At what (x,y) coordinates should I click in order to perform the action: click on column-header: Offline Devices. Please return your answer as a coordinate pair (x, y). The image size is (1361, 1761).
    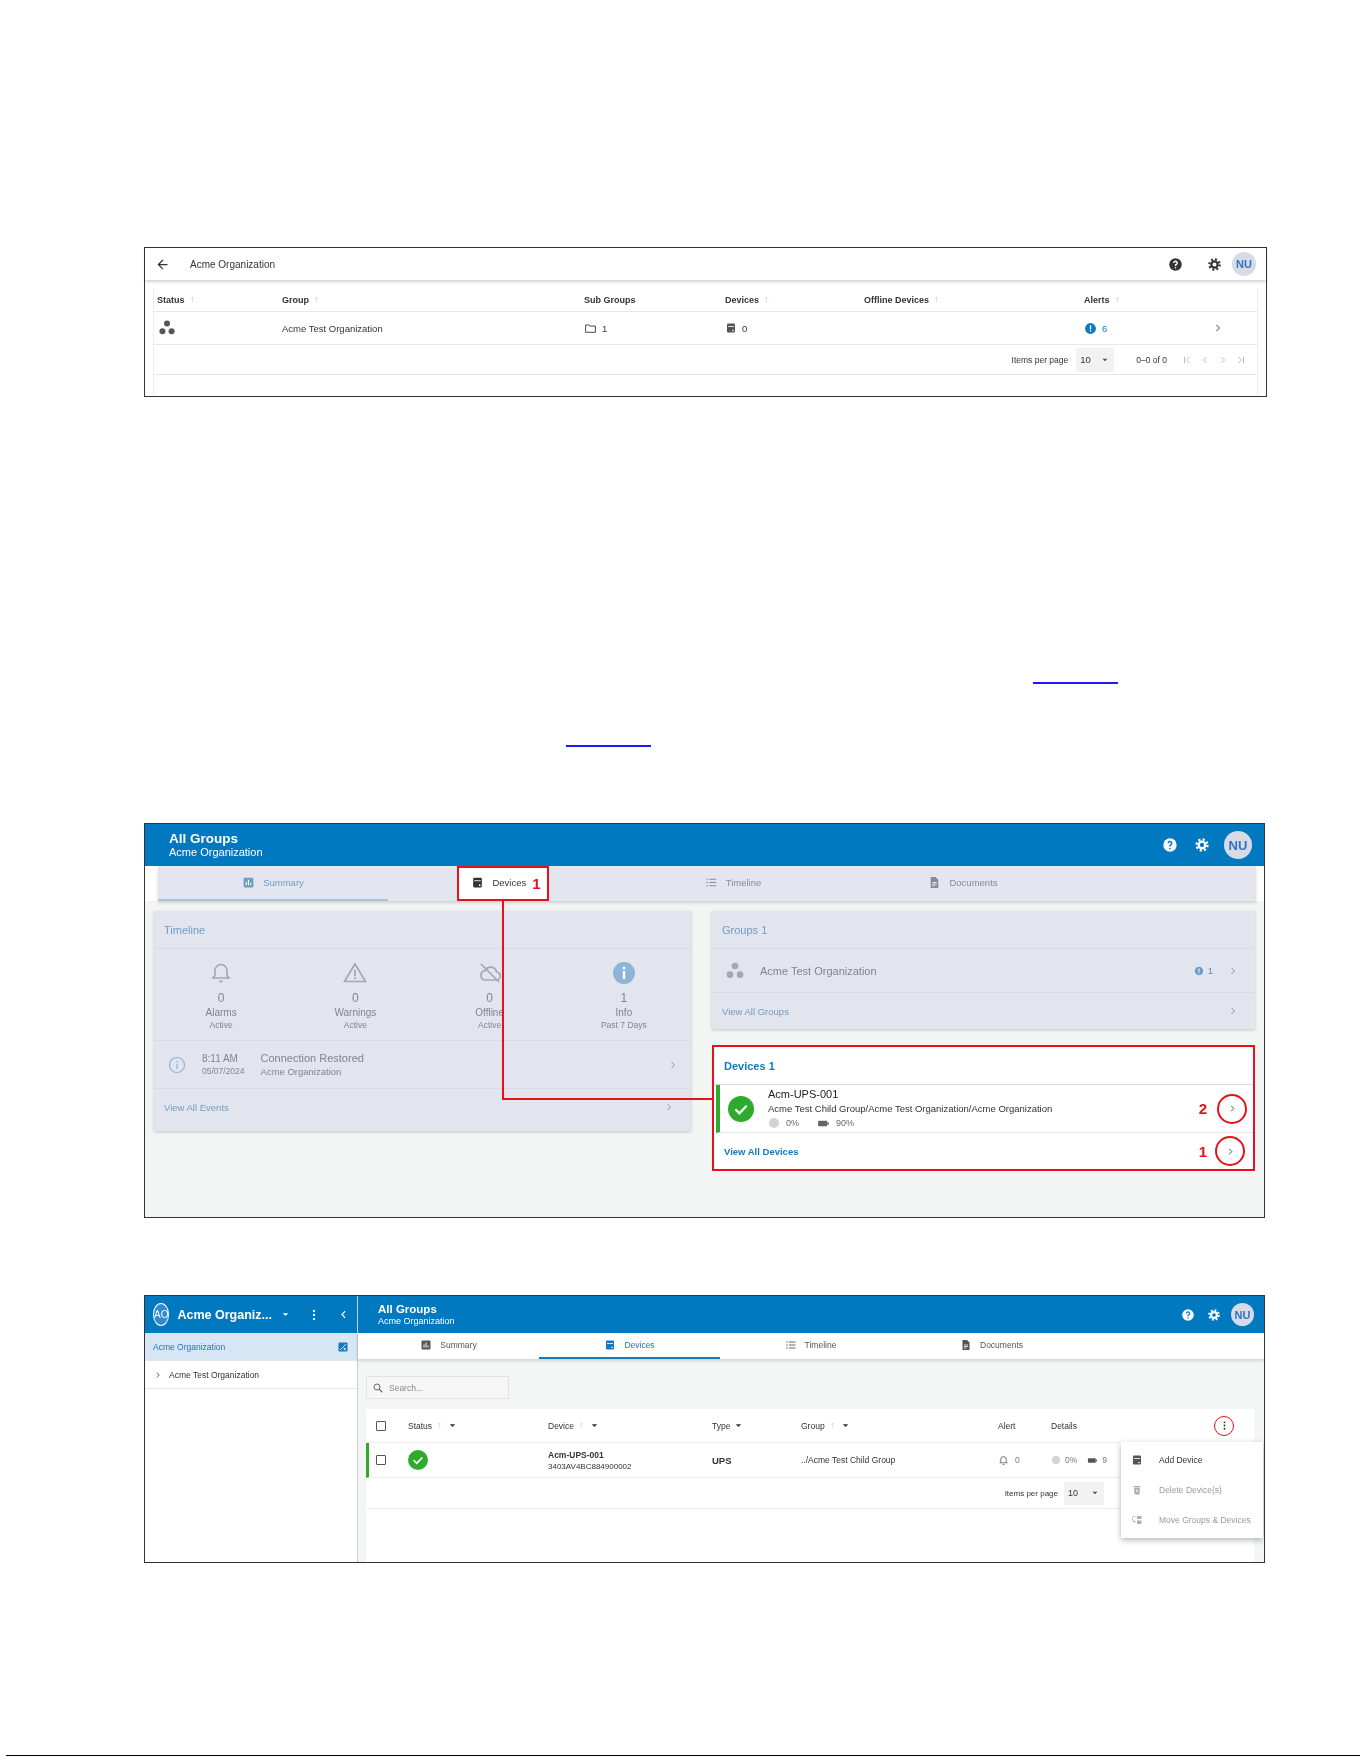
    Looking at the image, I should click on (897, 299).